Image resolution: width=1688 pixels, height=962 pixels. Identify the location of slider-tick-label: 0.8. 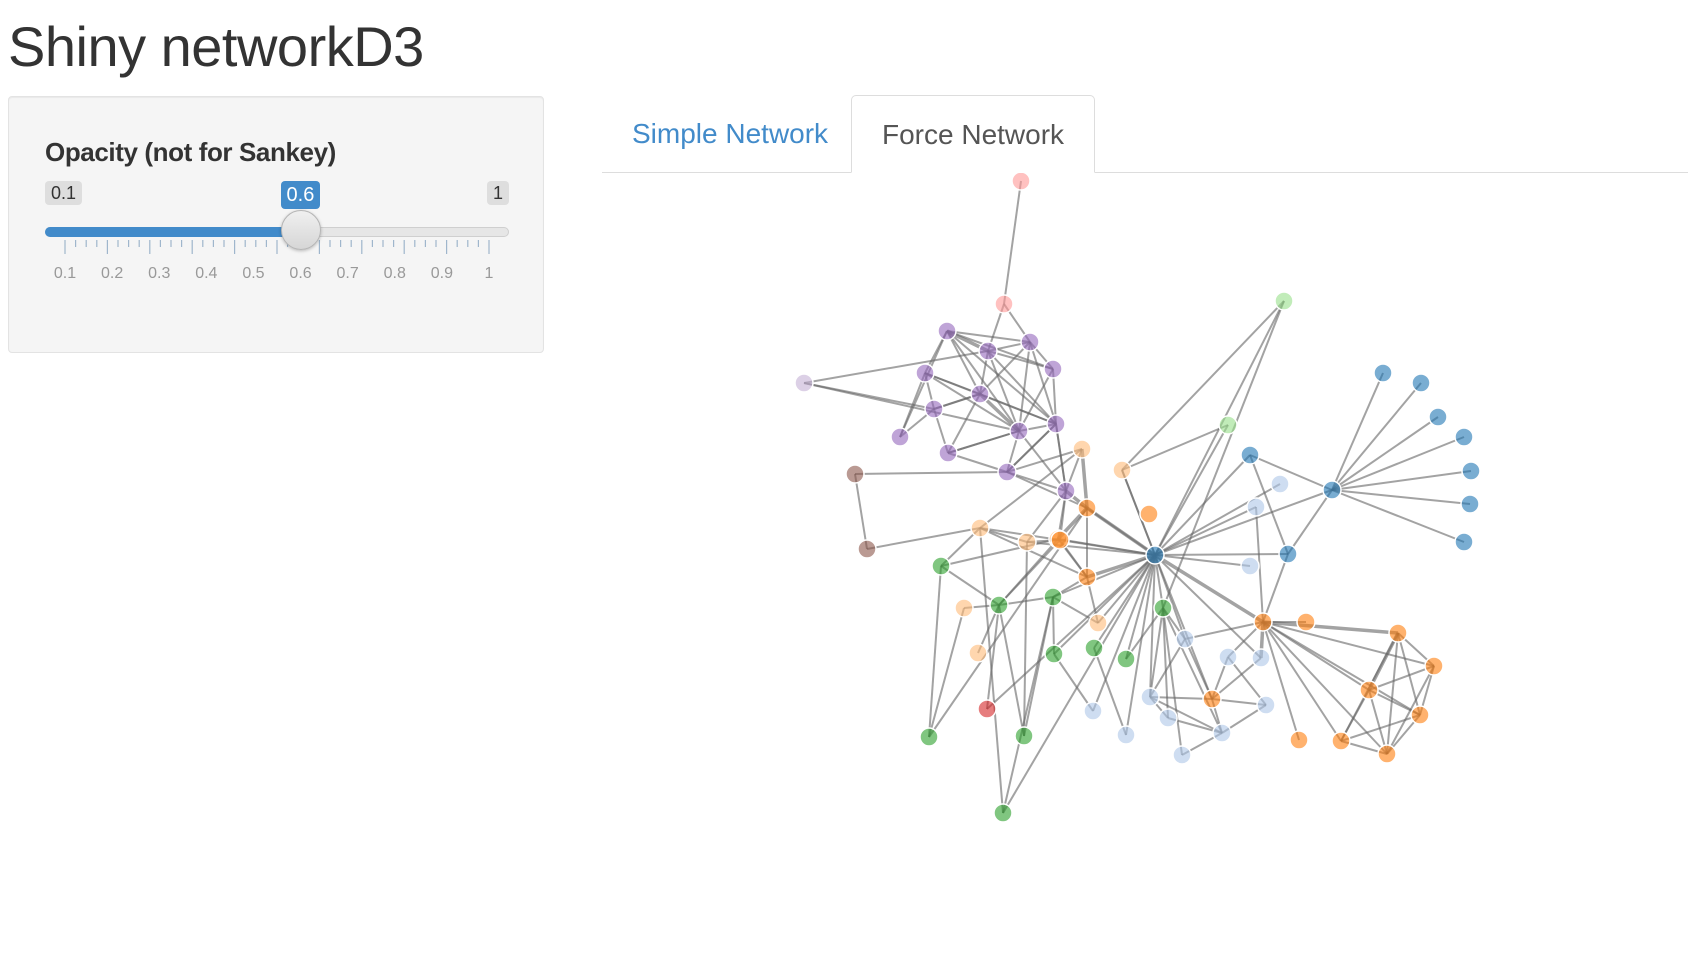
(394, 273).